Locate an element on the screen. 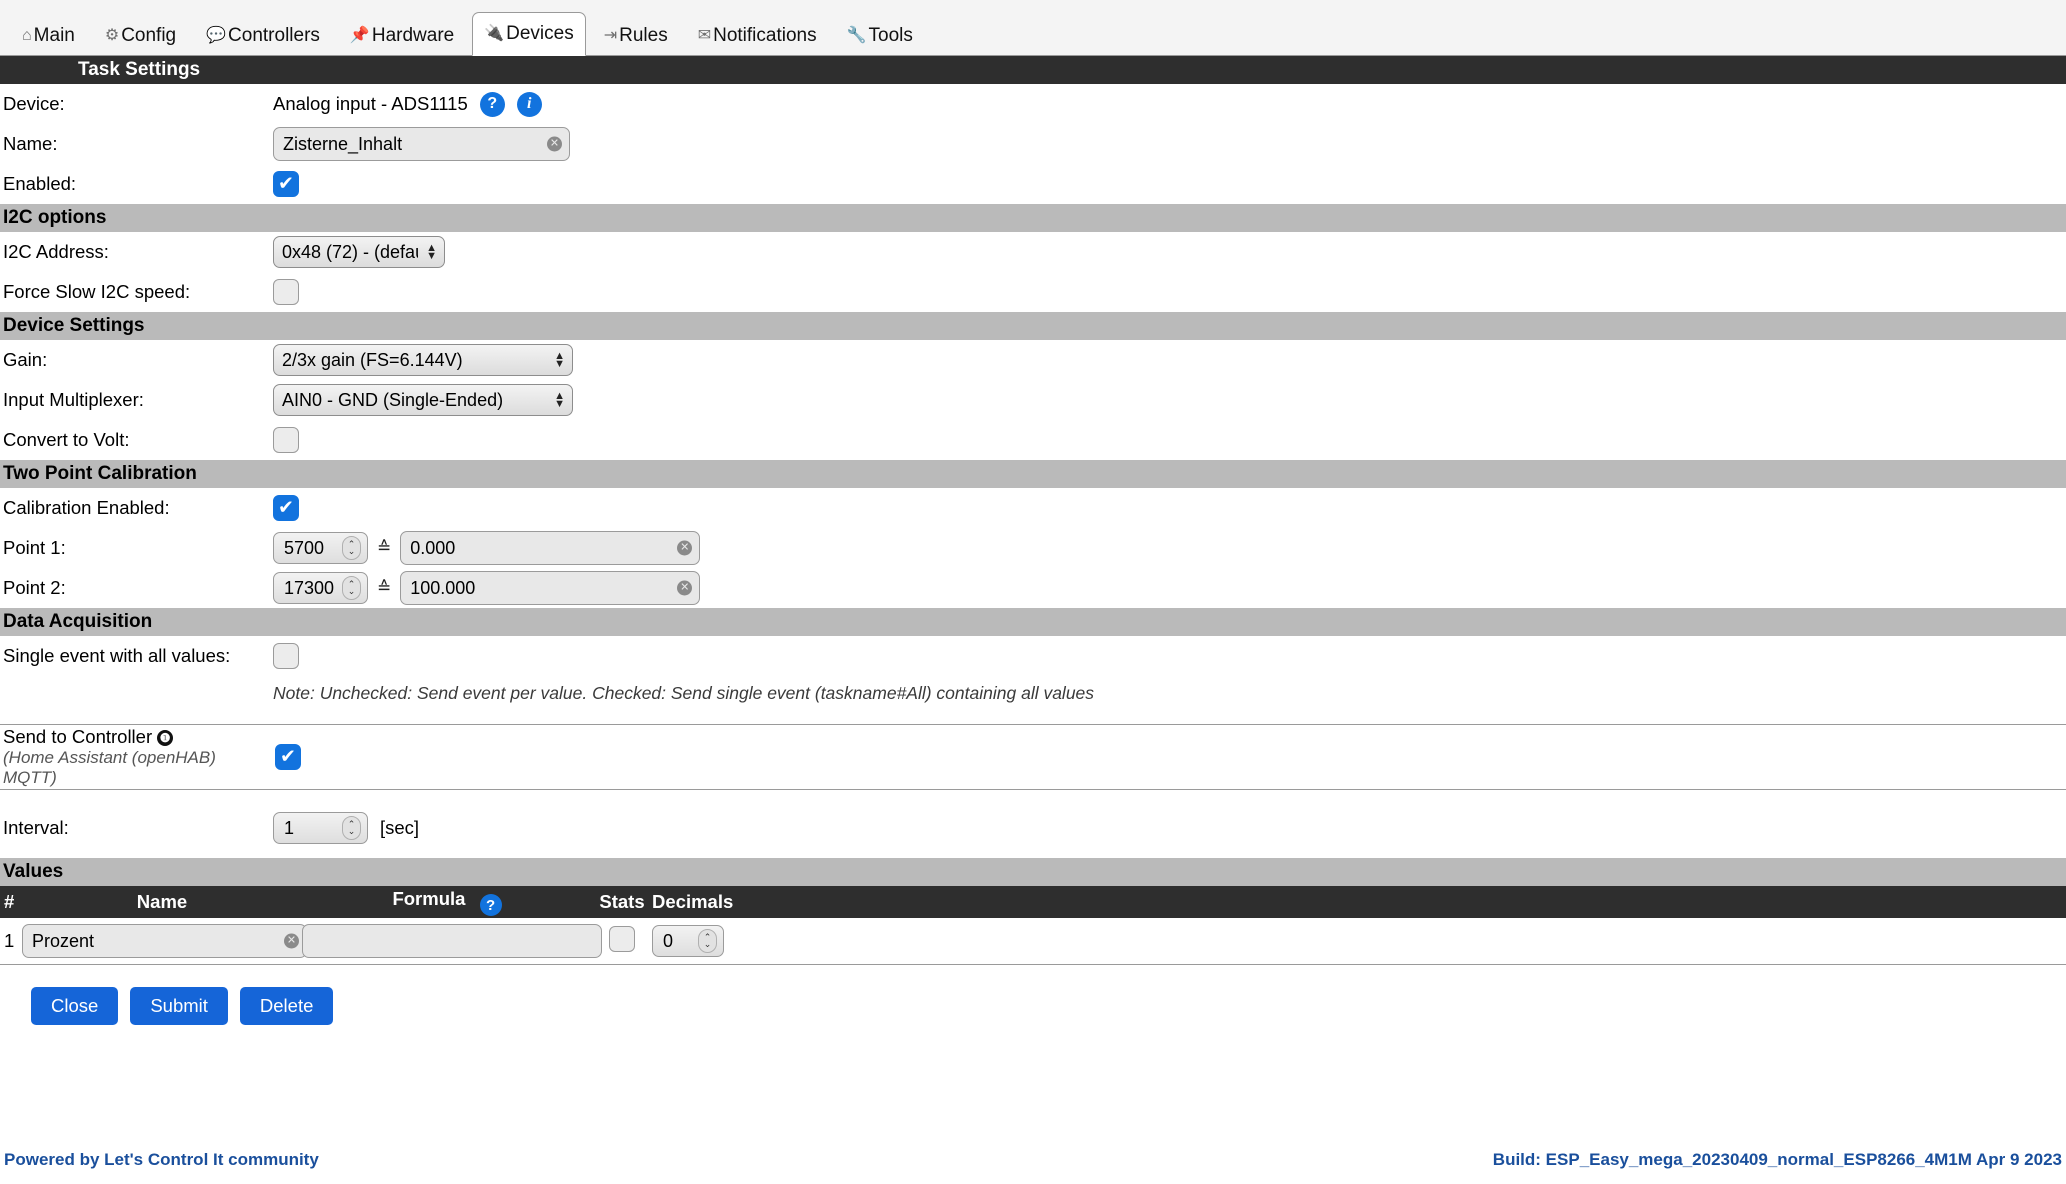 Image resolution: width=2066 pixels, height=1184 pixels. row-i2c-address: I2C Address: 0x48 (72) - (default) ▲ ▼ is located at coordinates (1033, 252).